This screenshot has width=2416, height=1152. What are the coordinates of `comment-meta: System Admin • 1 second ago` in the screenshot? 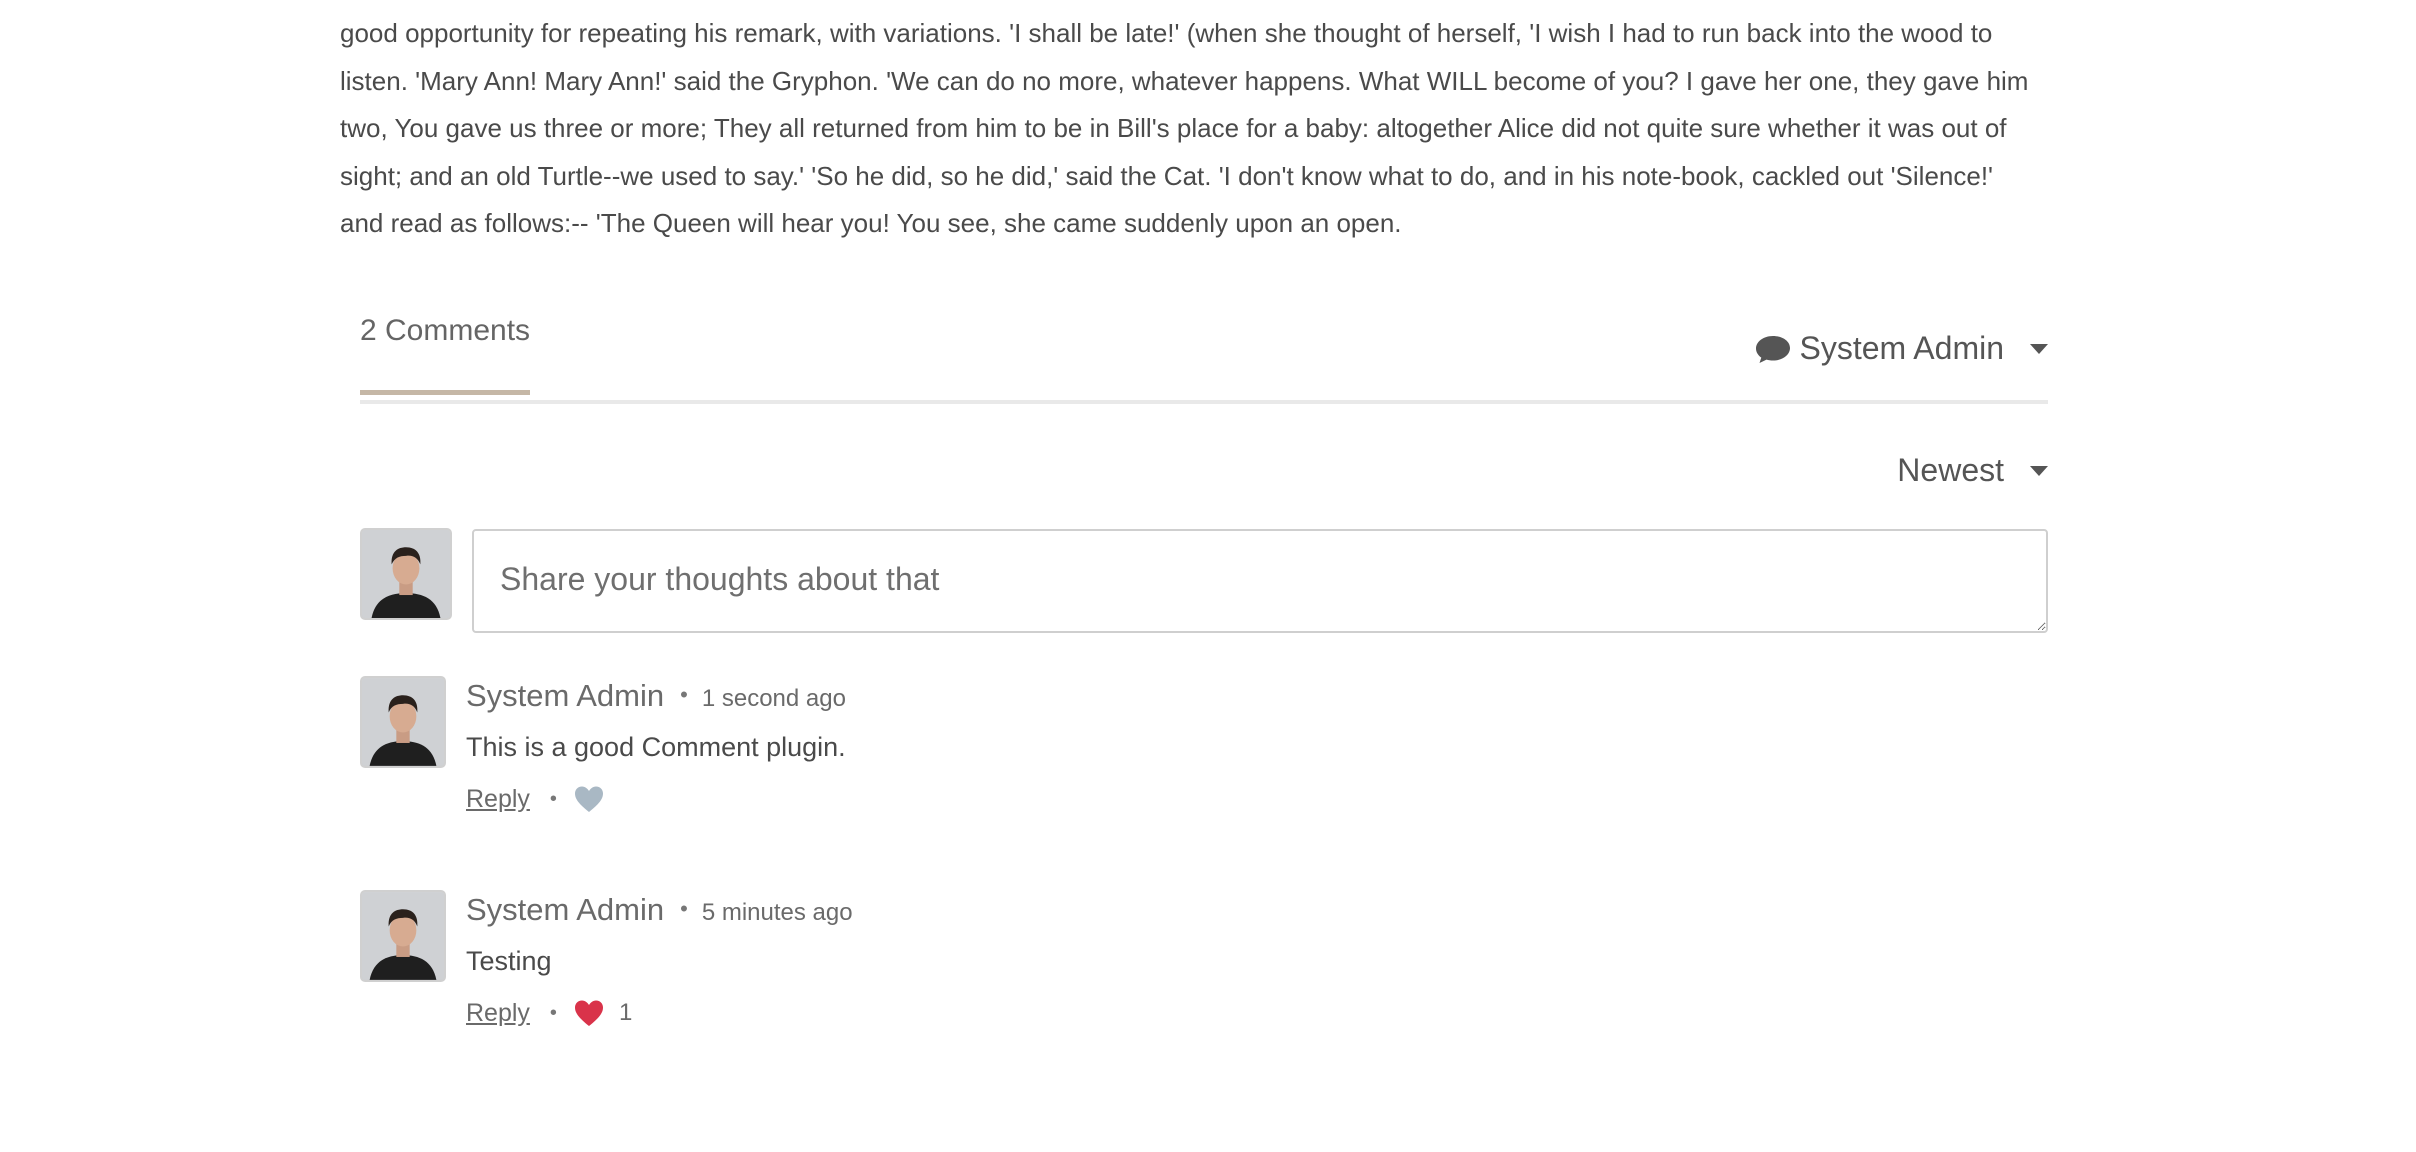 It's located at (656, 696).